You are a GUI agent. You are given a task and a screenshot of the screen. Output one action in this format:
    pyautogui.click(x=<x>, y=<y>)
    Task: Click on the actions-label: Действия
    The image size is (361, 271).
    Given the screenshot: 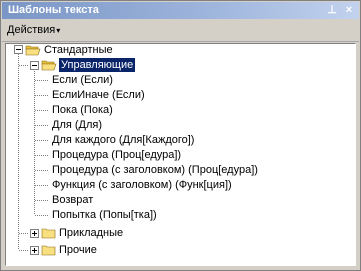 What is the action you would take?
    pyautogui.click(x=31, y=30)
    